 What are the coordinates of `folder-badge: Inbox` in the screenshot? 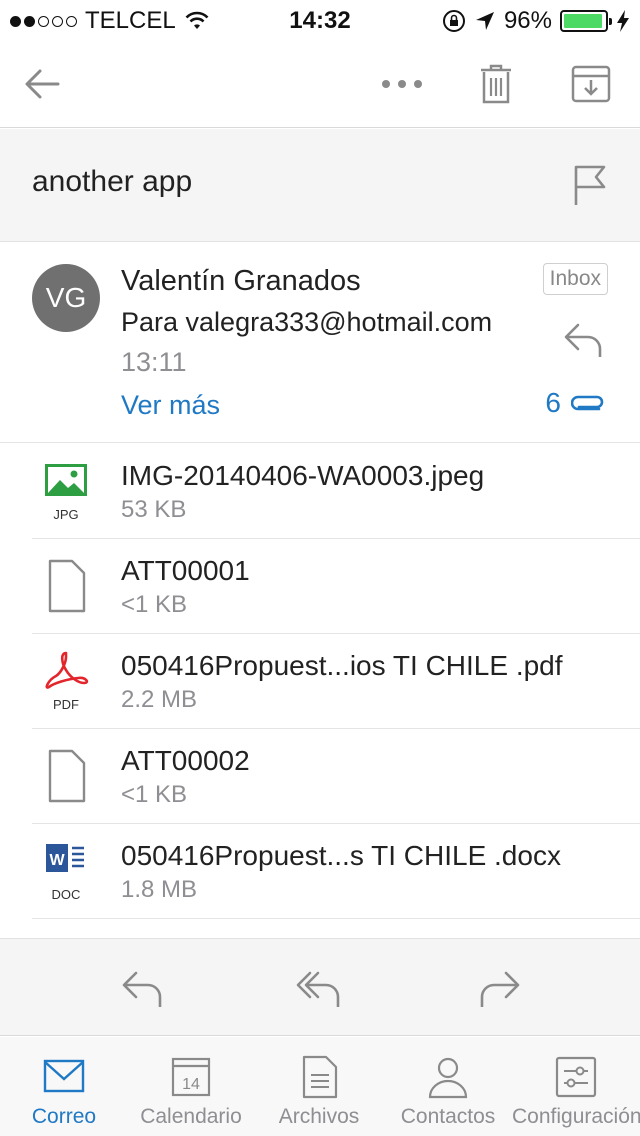 It's located at (575, 279).